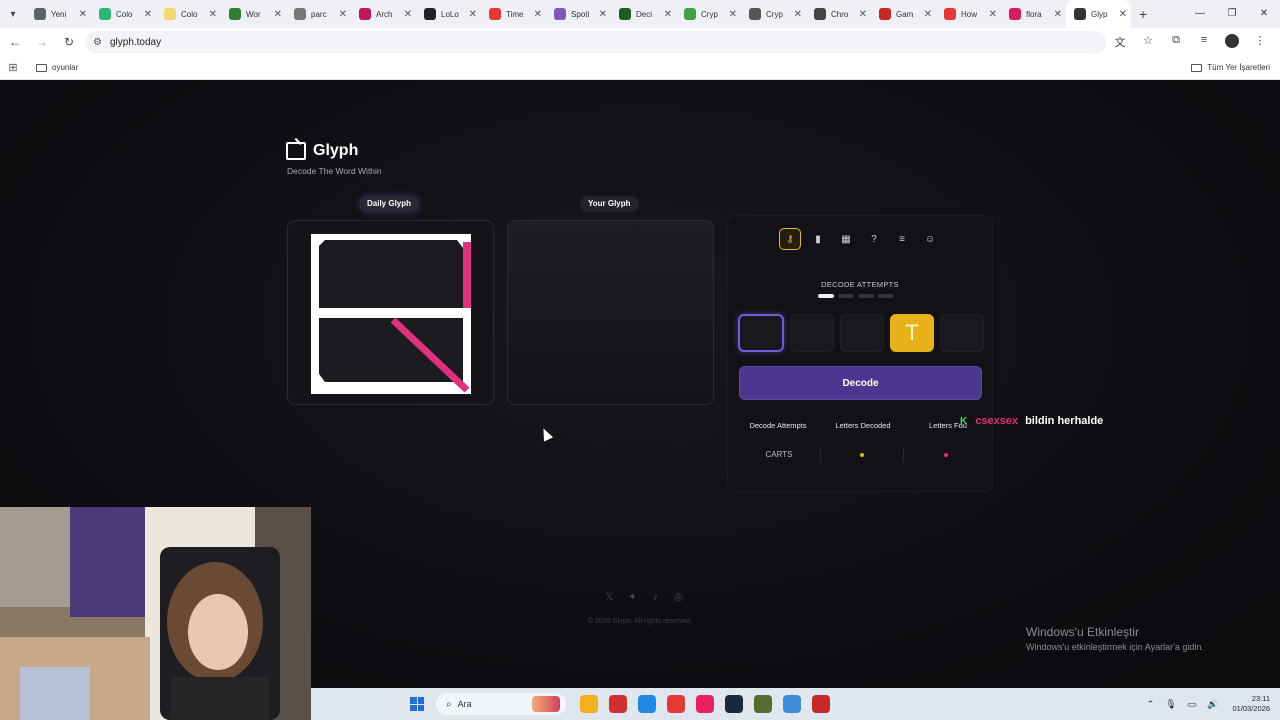 Image resolution: width=1280 pixels, height=720 pixels. I want to click on microphone-icon: 🎙, so click(1170, 704).